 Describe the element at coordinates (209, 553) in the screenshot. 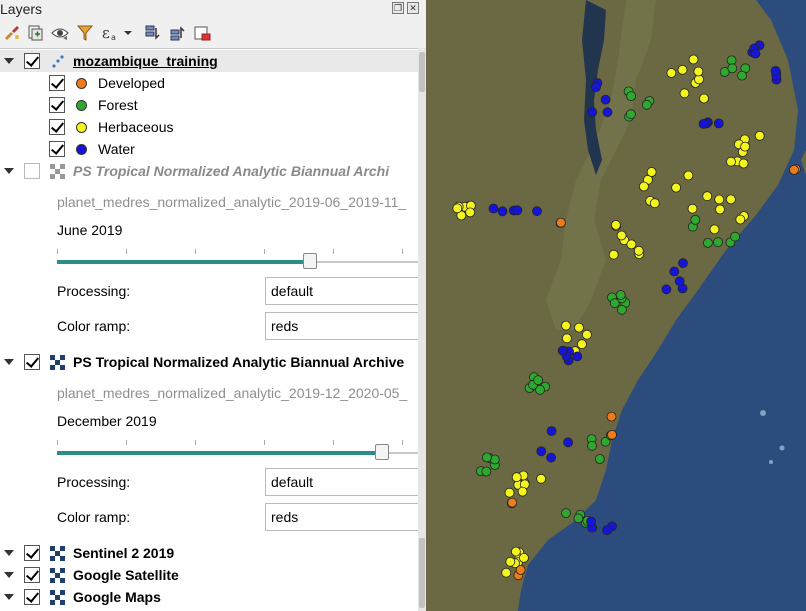

I see `layer-row-sentinel: Sentinel 2 2019` at that location.